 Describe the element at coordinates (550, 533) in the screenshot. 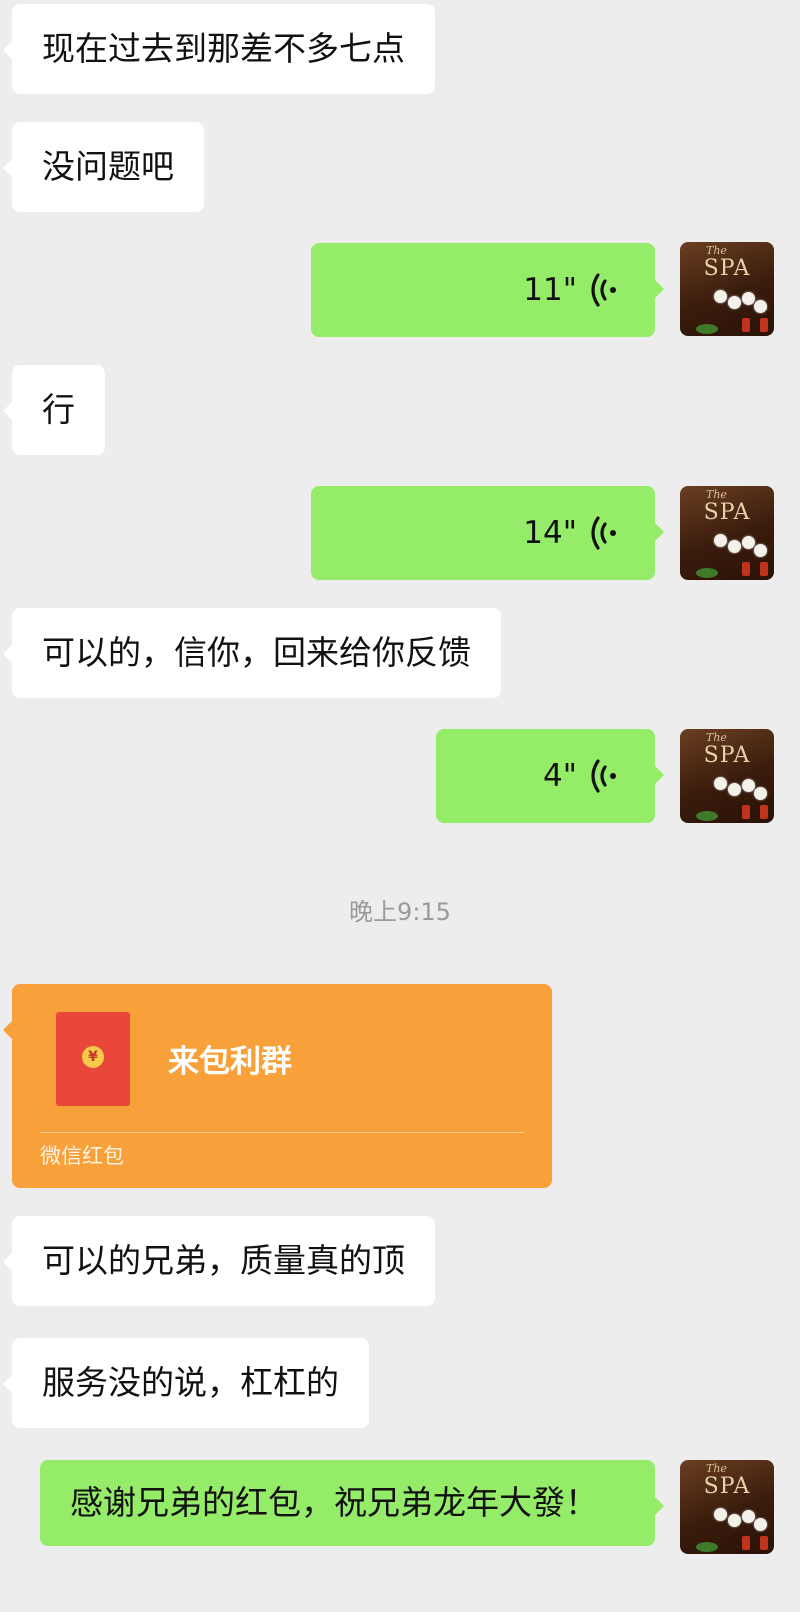

I see `voice-duration: 14"` at that location.